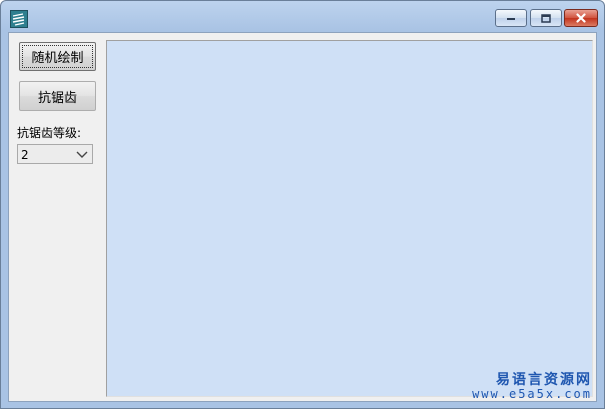  Describe the element at coordinates (302, 18) in the screenshot. I see `title-bar` at that location.